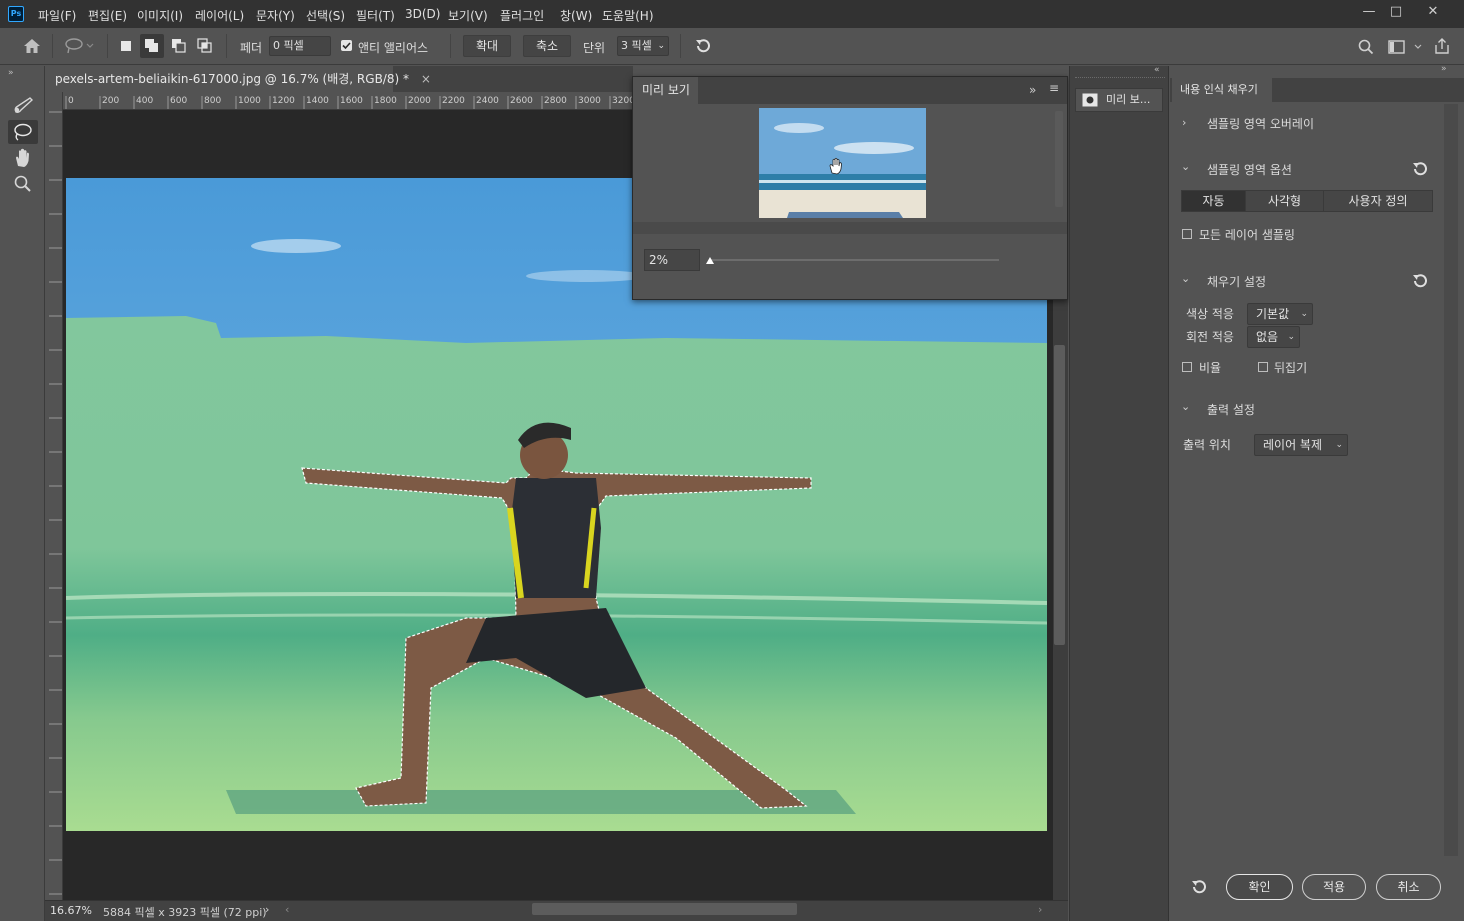 Image resolution: width=1464 pixels, height=921 pixels. What do you see at coordinates (152, 46) in the screenshot?
I see `add-to-selection-icon` at bounding box center [152, 46].